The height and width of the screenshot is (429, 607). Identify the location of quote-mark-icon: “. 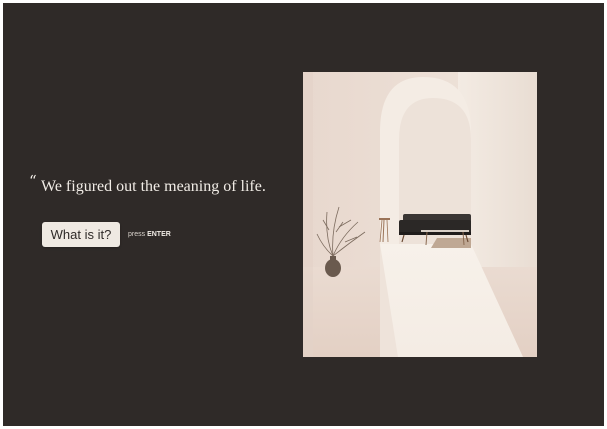
(33, 181).